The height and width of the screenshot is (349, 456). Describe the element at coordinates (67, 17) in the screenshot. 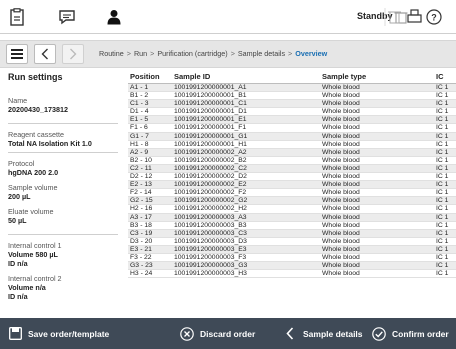

I see `message-icon` at that location.